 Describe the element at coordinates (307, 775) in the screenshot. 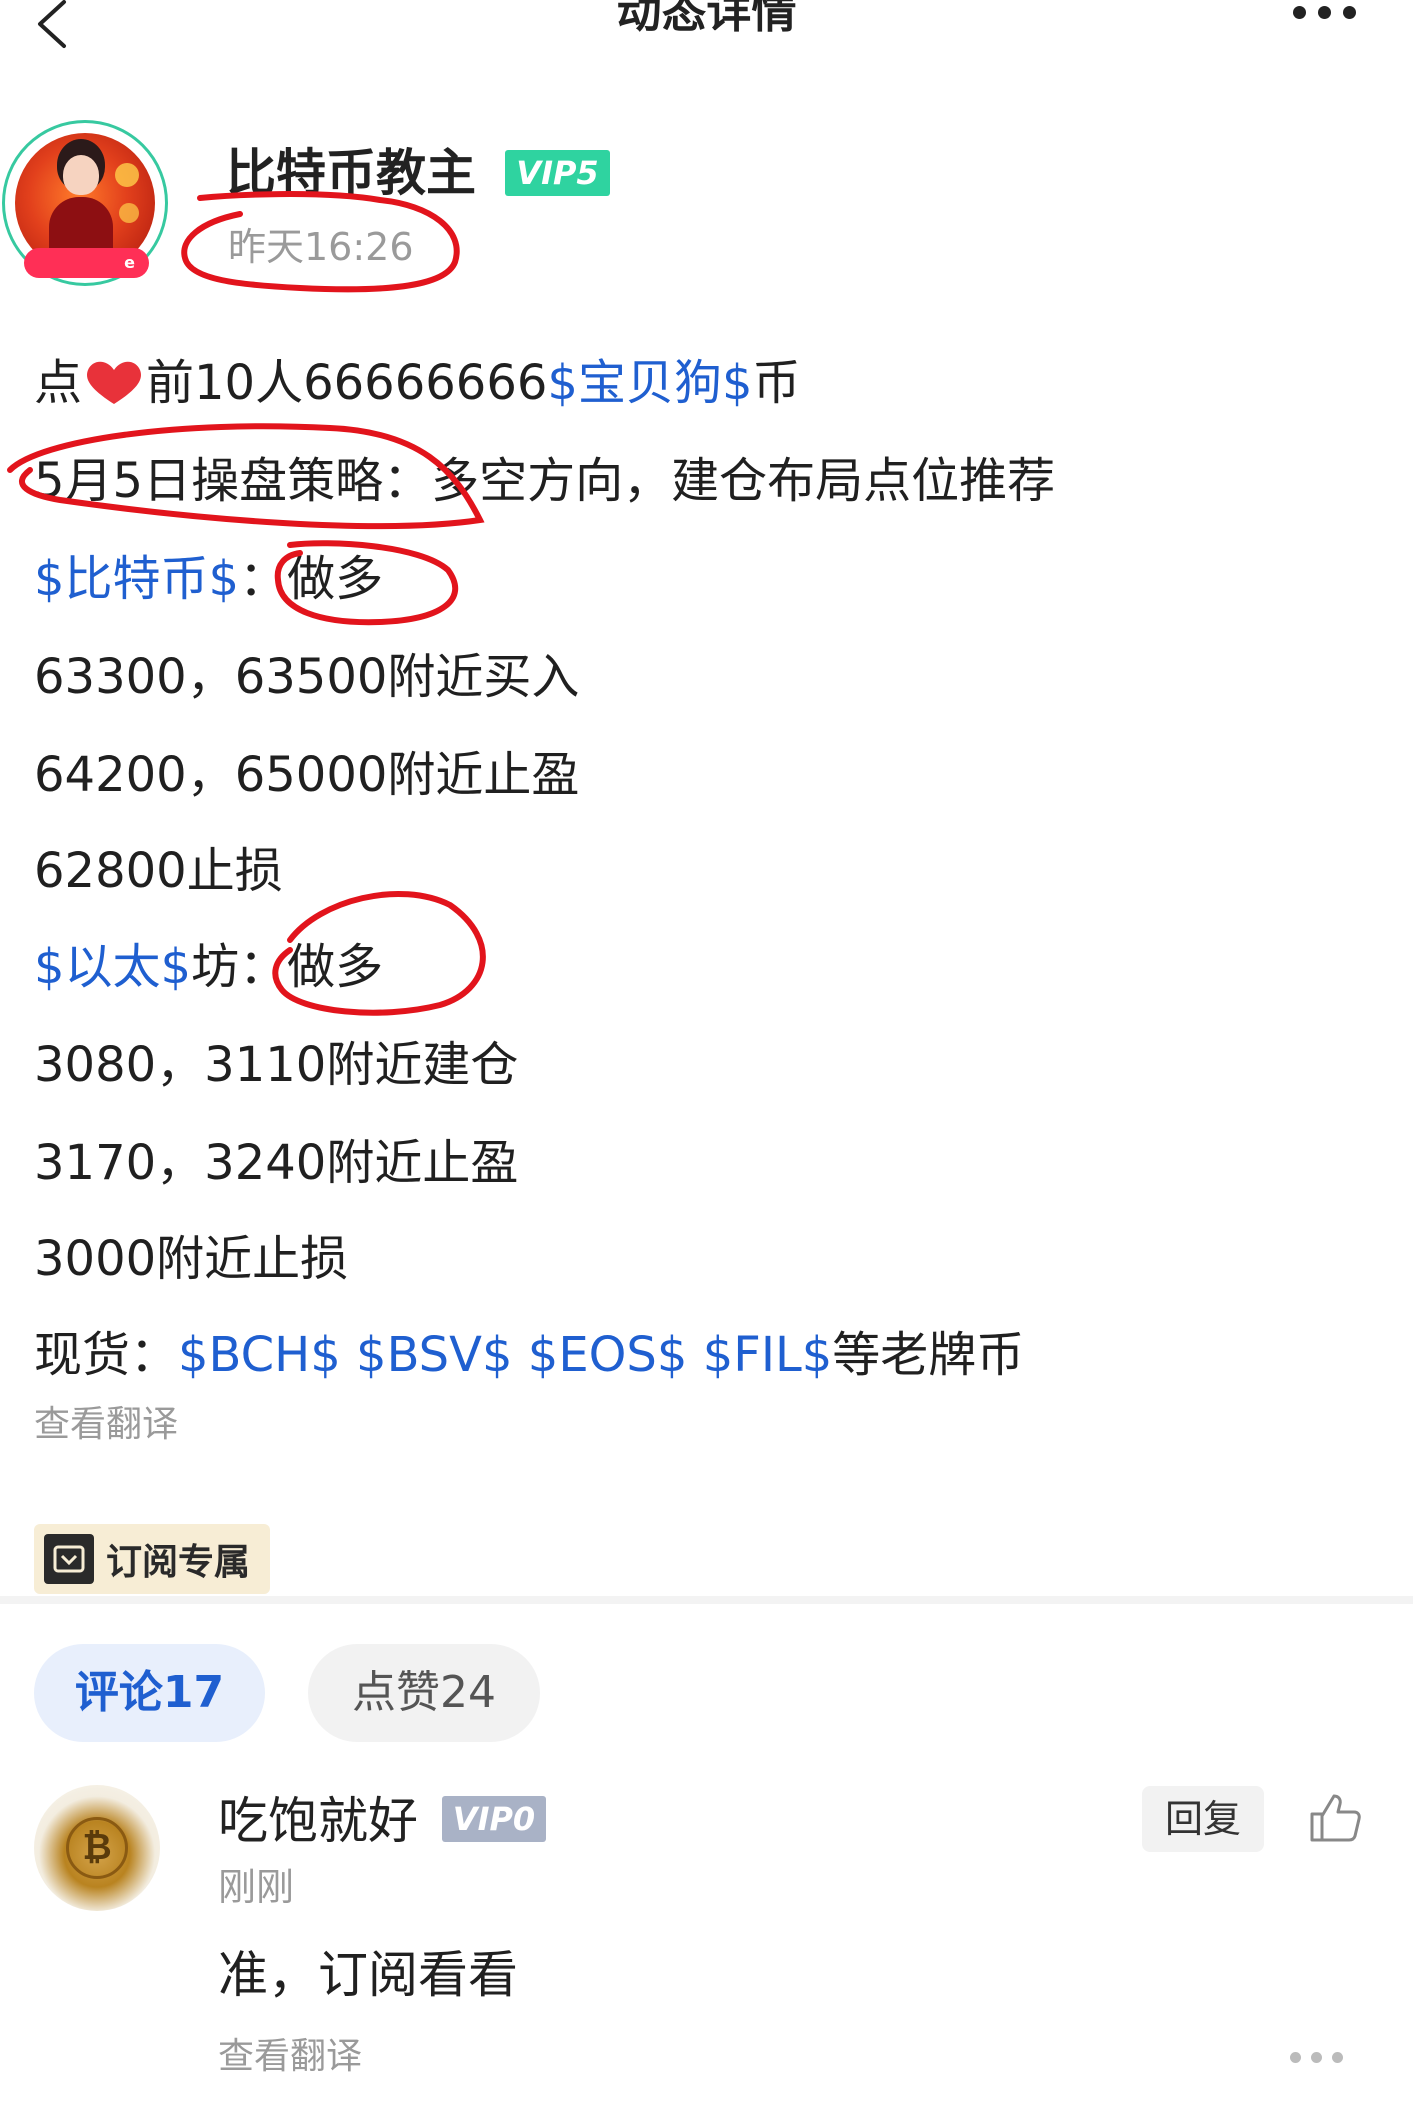

I see `post-line: 64200，65000附近止盈` at that location.